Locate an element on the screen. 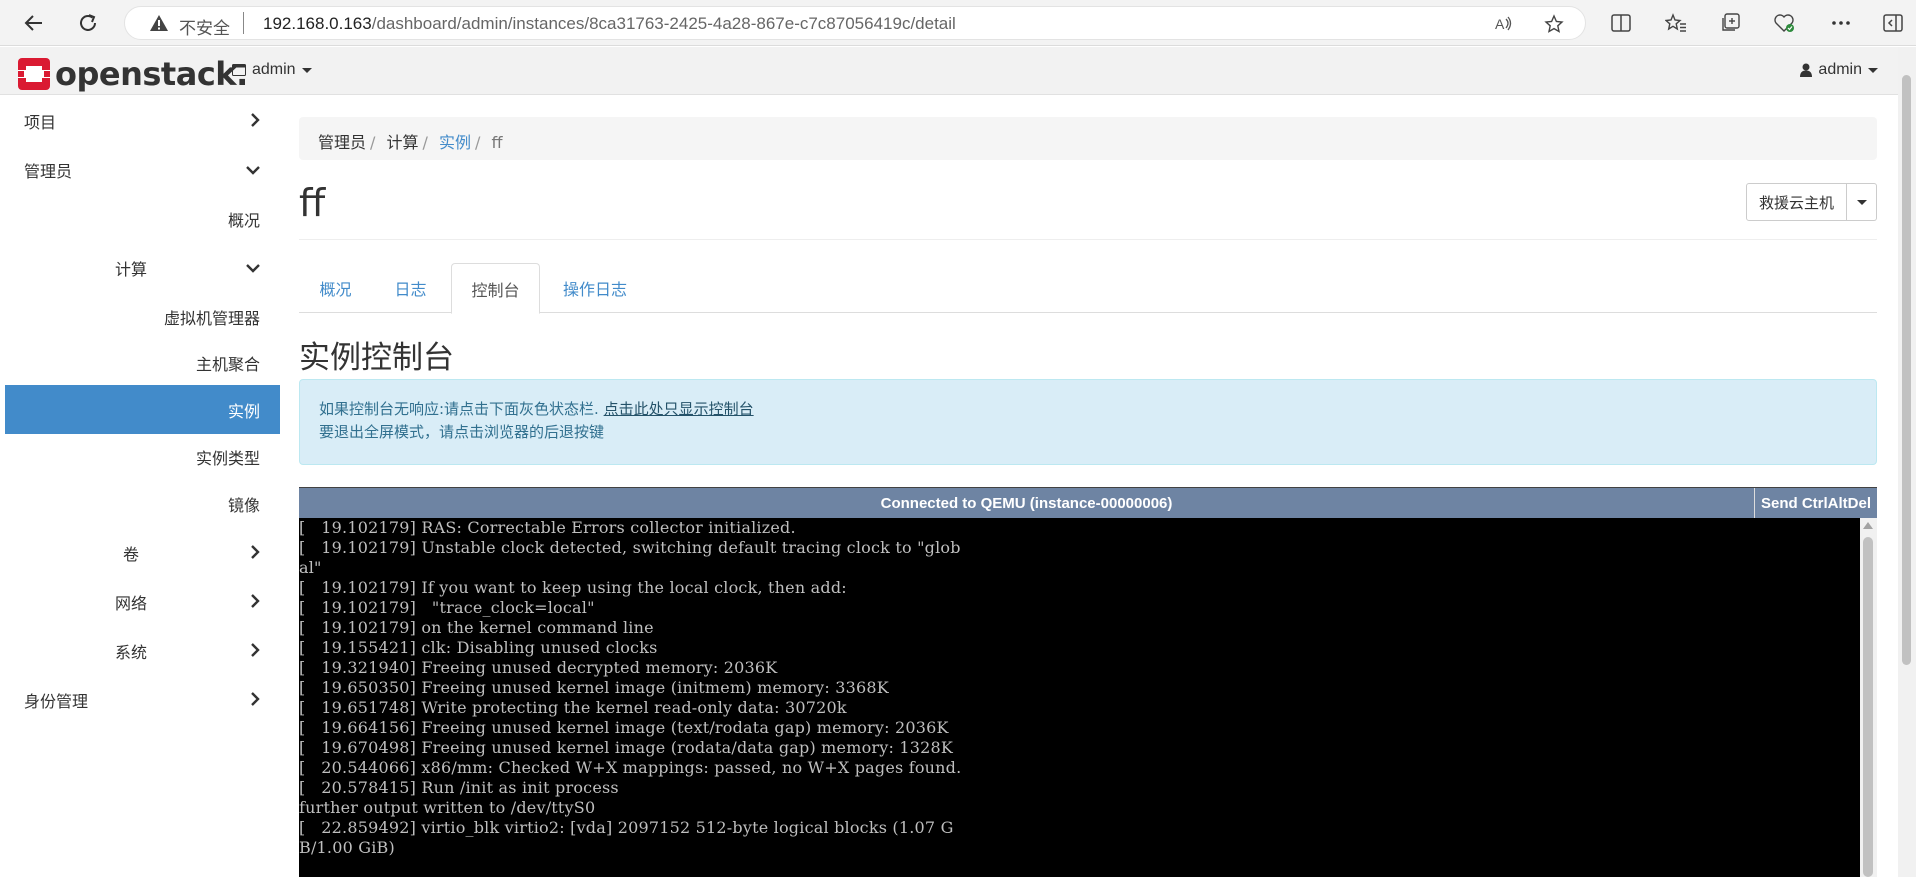 This screenshot has width=1916, height=877. logo-text: openstack. is located at coordinates (151, 74).